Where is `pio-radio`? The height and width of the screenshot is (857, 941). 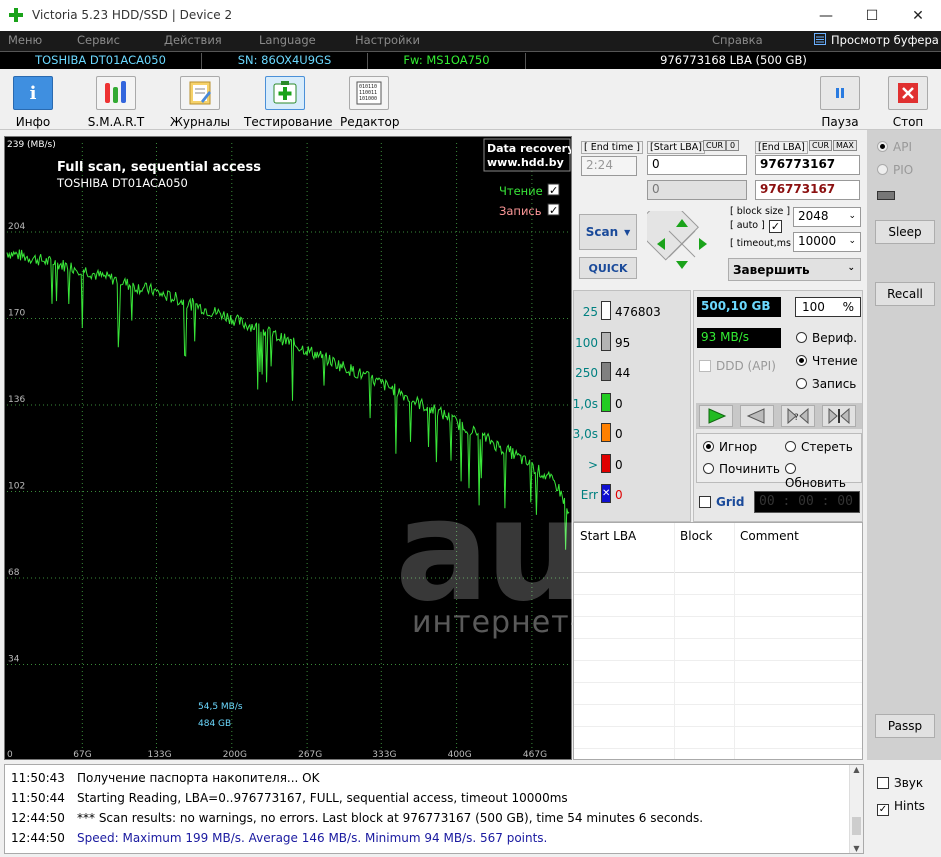
pio-radio is located at coordinates (882, 169).